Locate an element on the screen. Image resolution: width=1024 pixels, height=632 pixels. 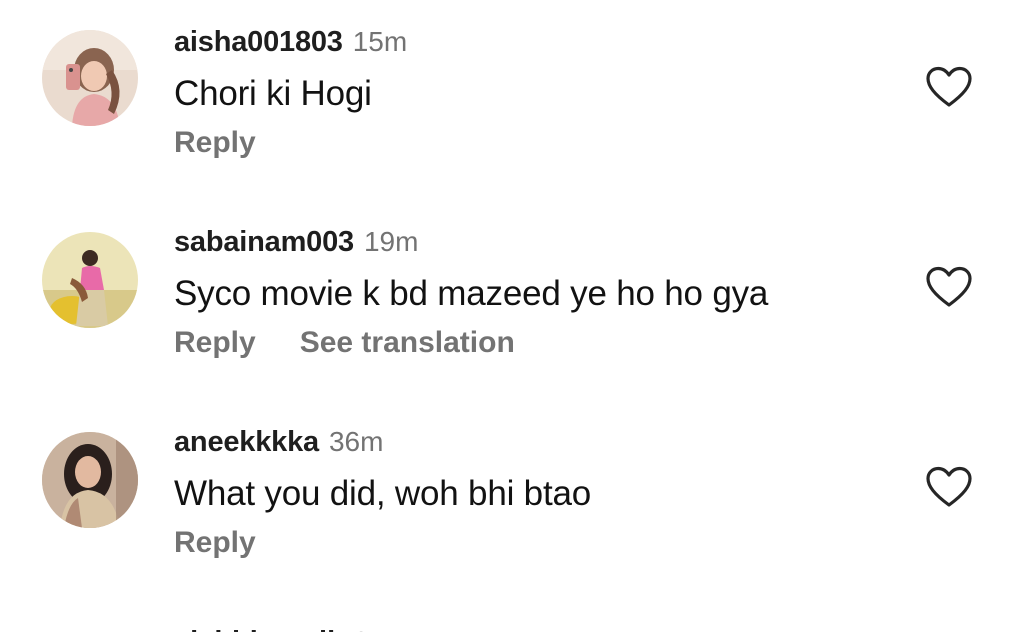
comment-text: What you did, woh bhi btao is located at coordinates (383, 493).